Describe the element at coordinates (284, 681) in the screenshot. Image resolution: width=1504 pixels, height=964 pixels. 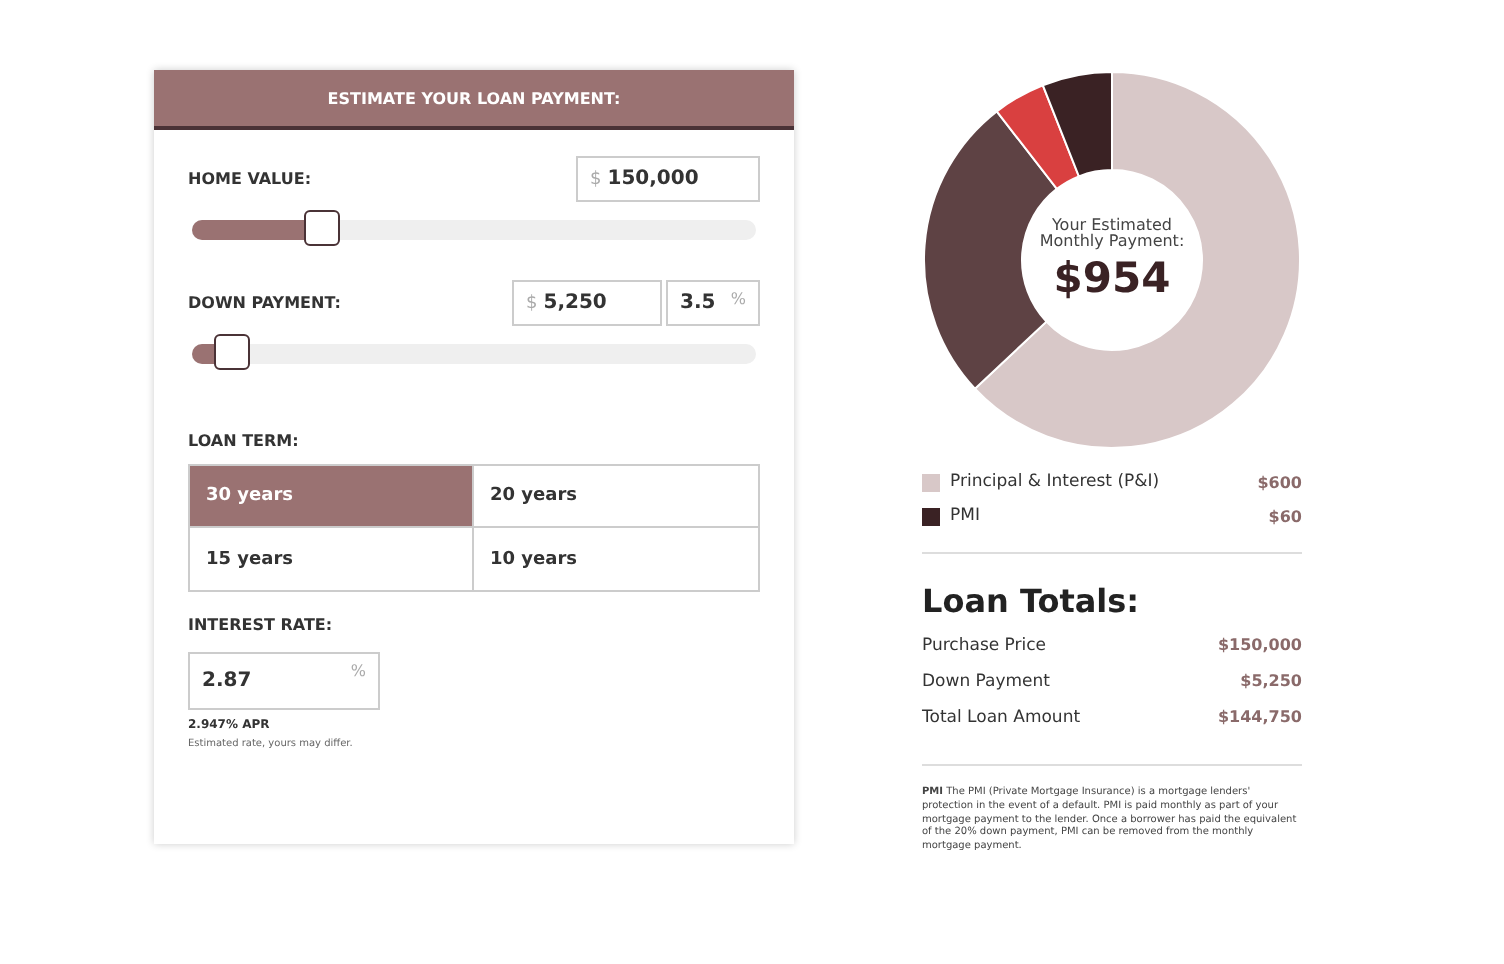
I see `interest-rate-input: 2.87 %` at that location.